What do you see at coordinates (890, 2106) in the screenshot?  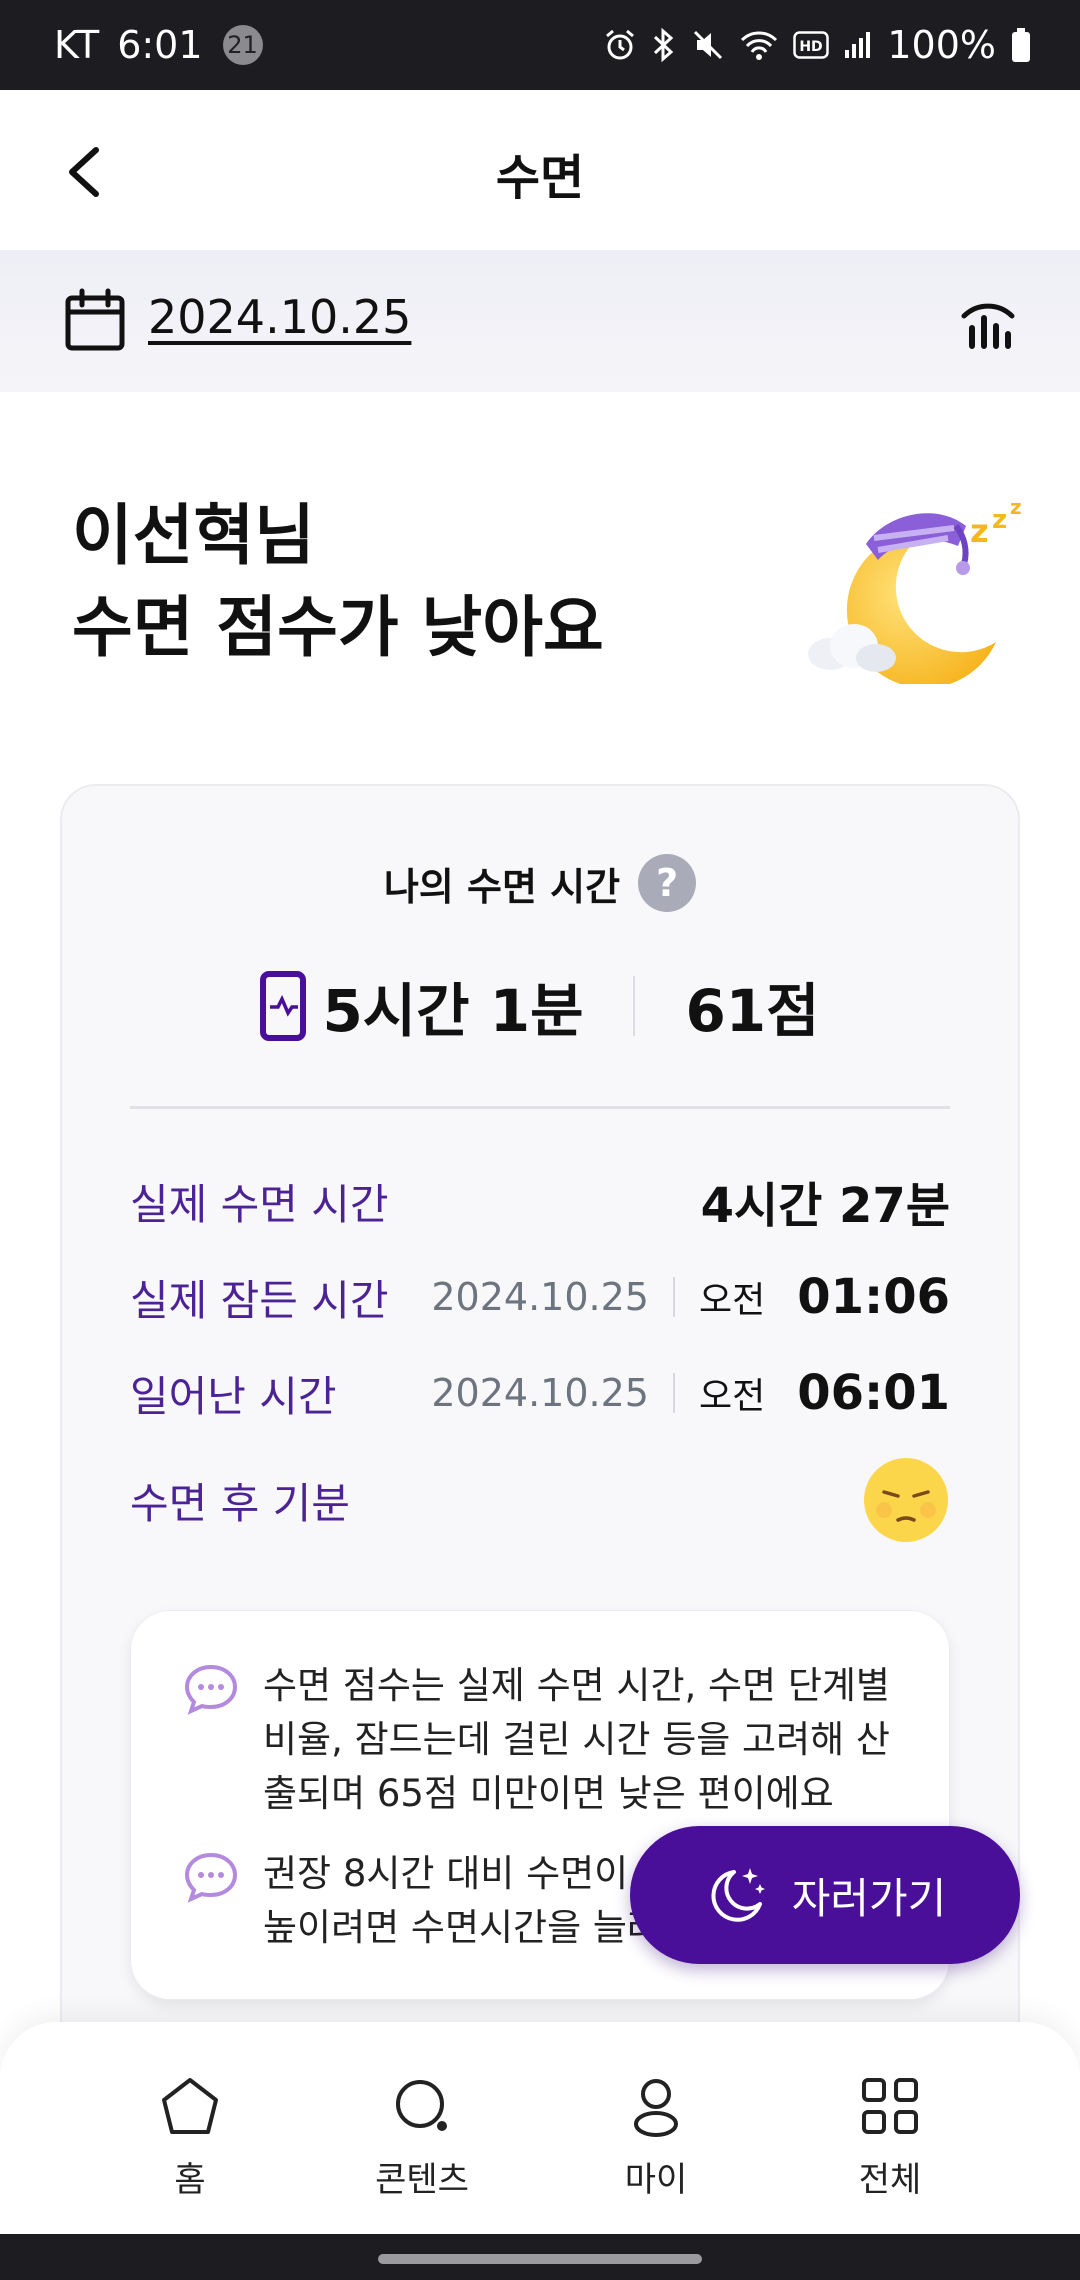 I see `grid-menu-icon` at bounding box center [890, 2106].